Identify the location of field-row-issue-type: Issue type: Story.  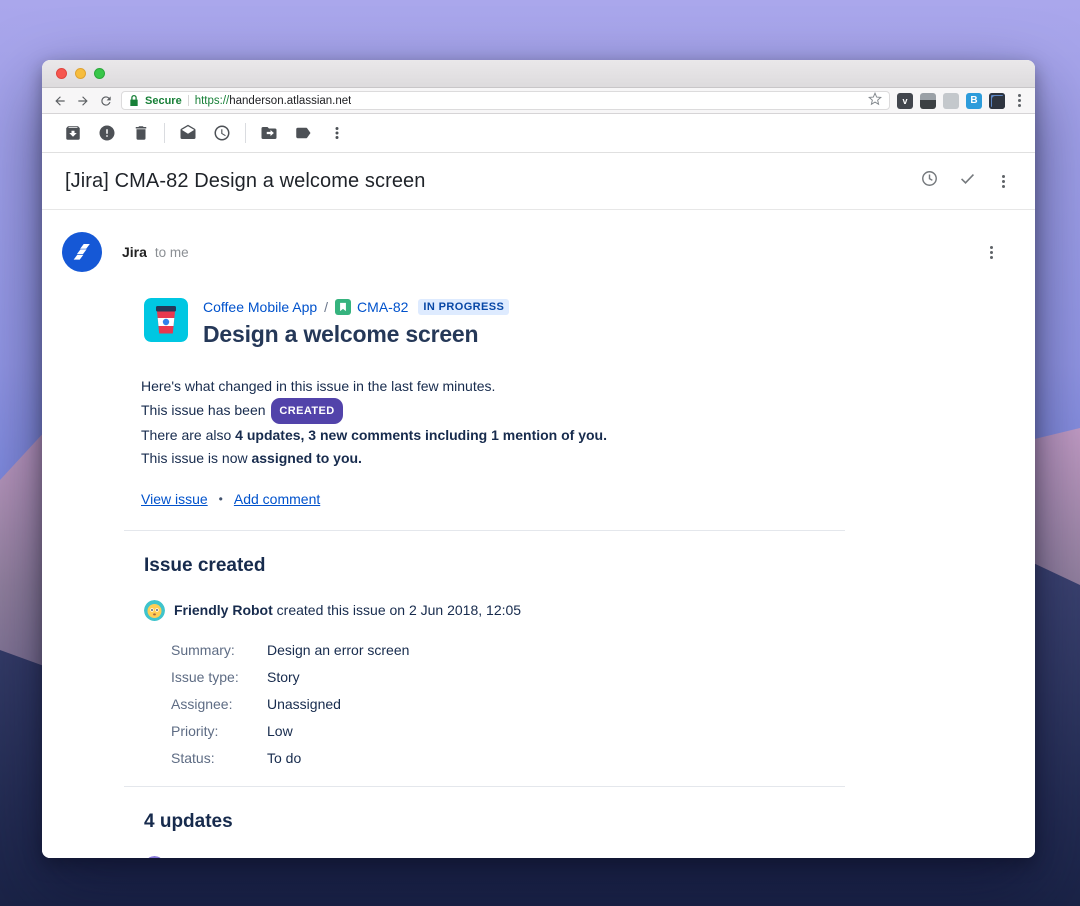
(235, 677).